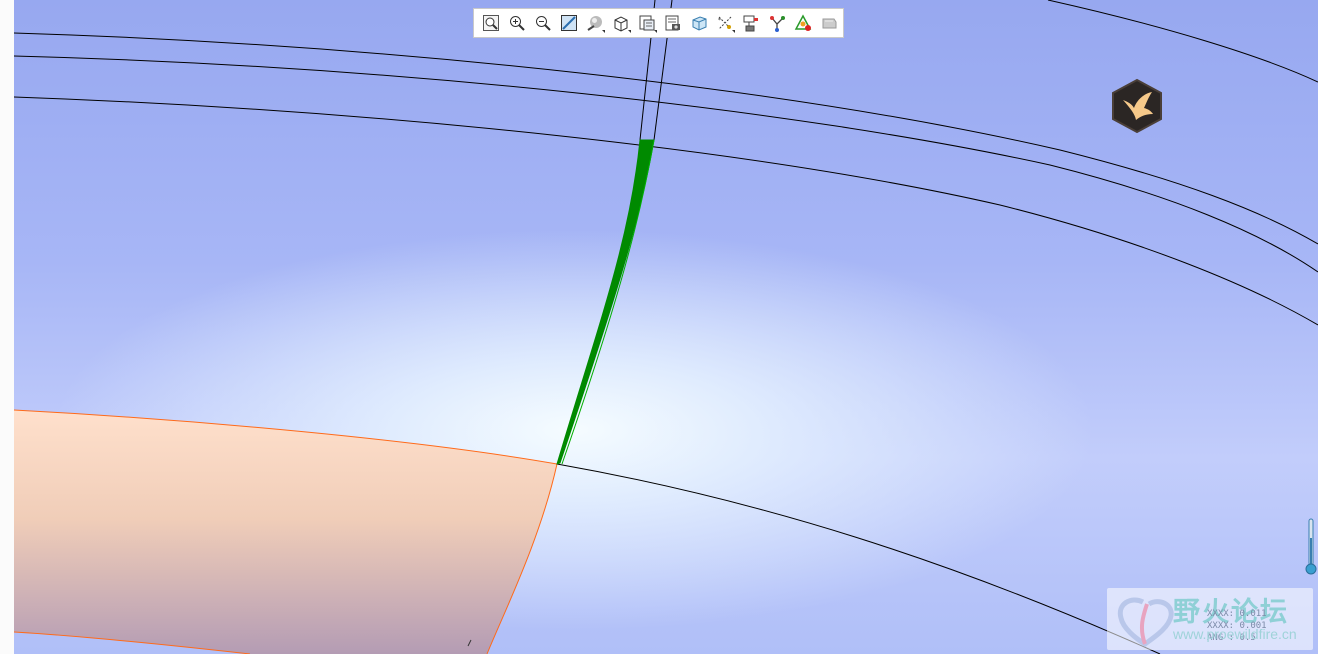 The image size is (1318, 654). I want to click on zoom-out-icon, so click(543, 23).